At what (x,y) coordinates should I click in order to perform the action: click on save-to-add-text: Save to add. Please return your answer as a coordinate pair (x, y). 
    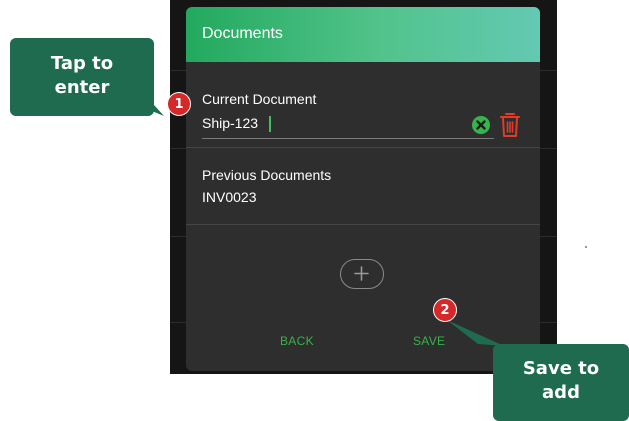
    Looking at the image, I should click on (561, 380).